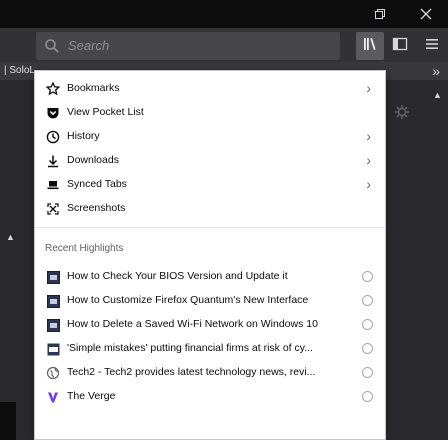  I want to click on divider, so click(210, 227).